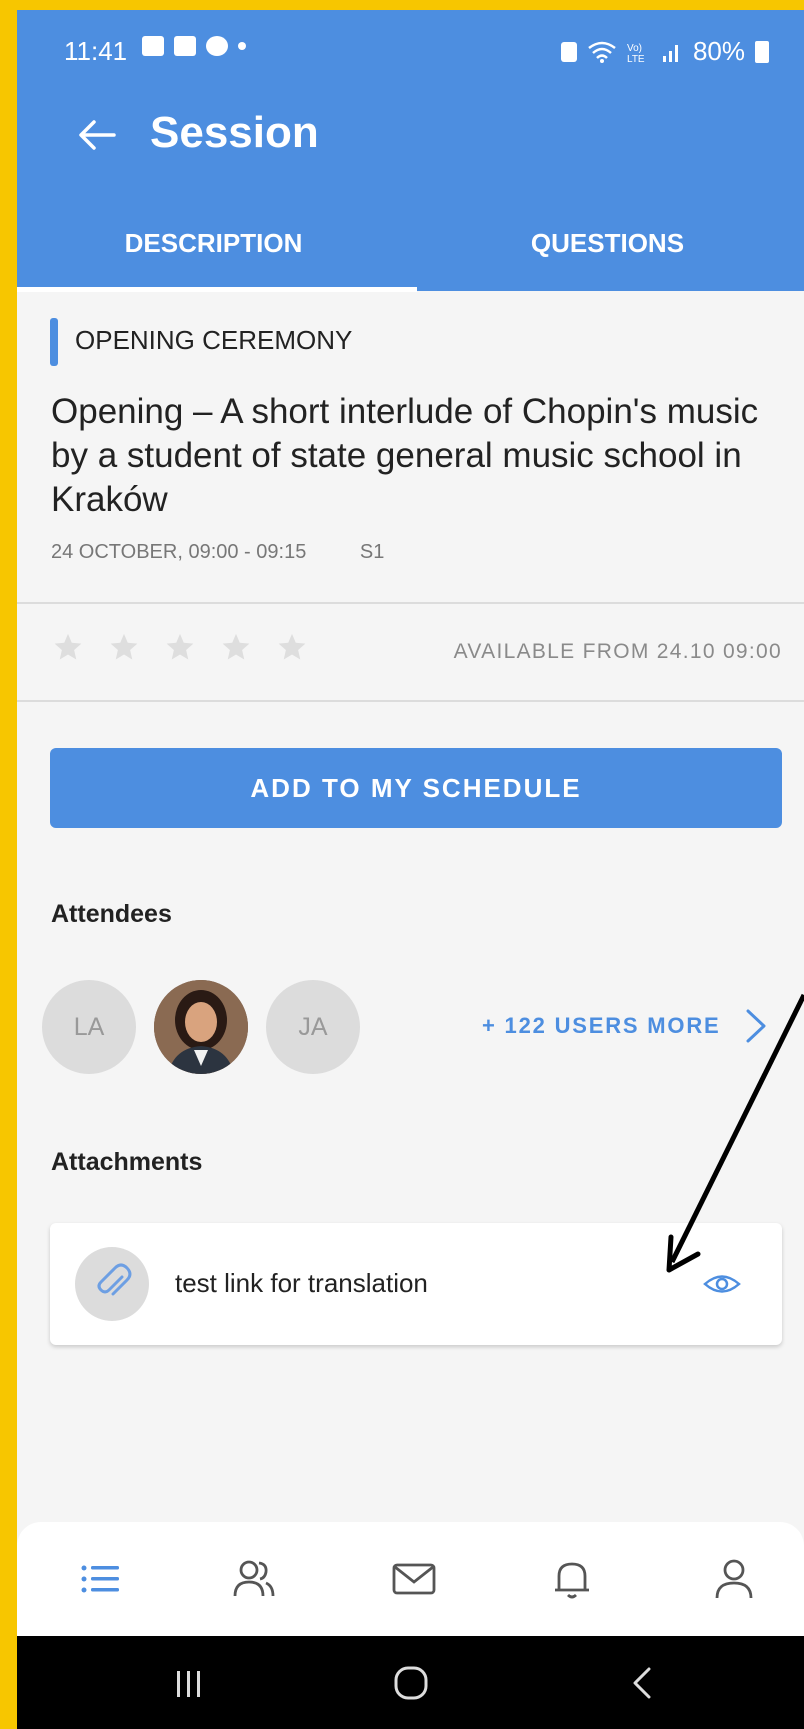  What do you see at coordinates (179, 552) in the screenshot?
I see `session-datetime: 24 OCTOBER, 09:00 - 09:15` at bounding box center [179, 552].